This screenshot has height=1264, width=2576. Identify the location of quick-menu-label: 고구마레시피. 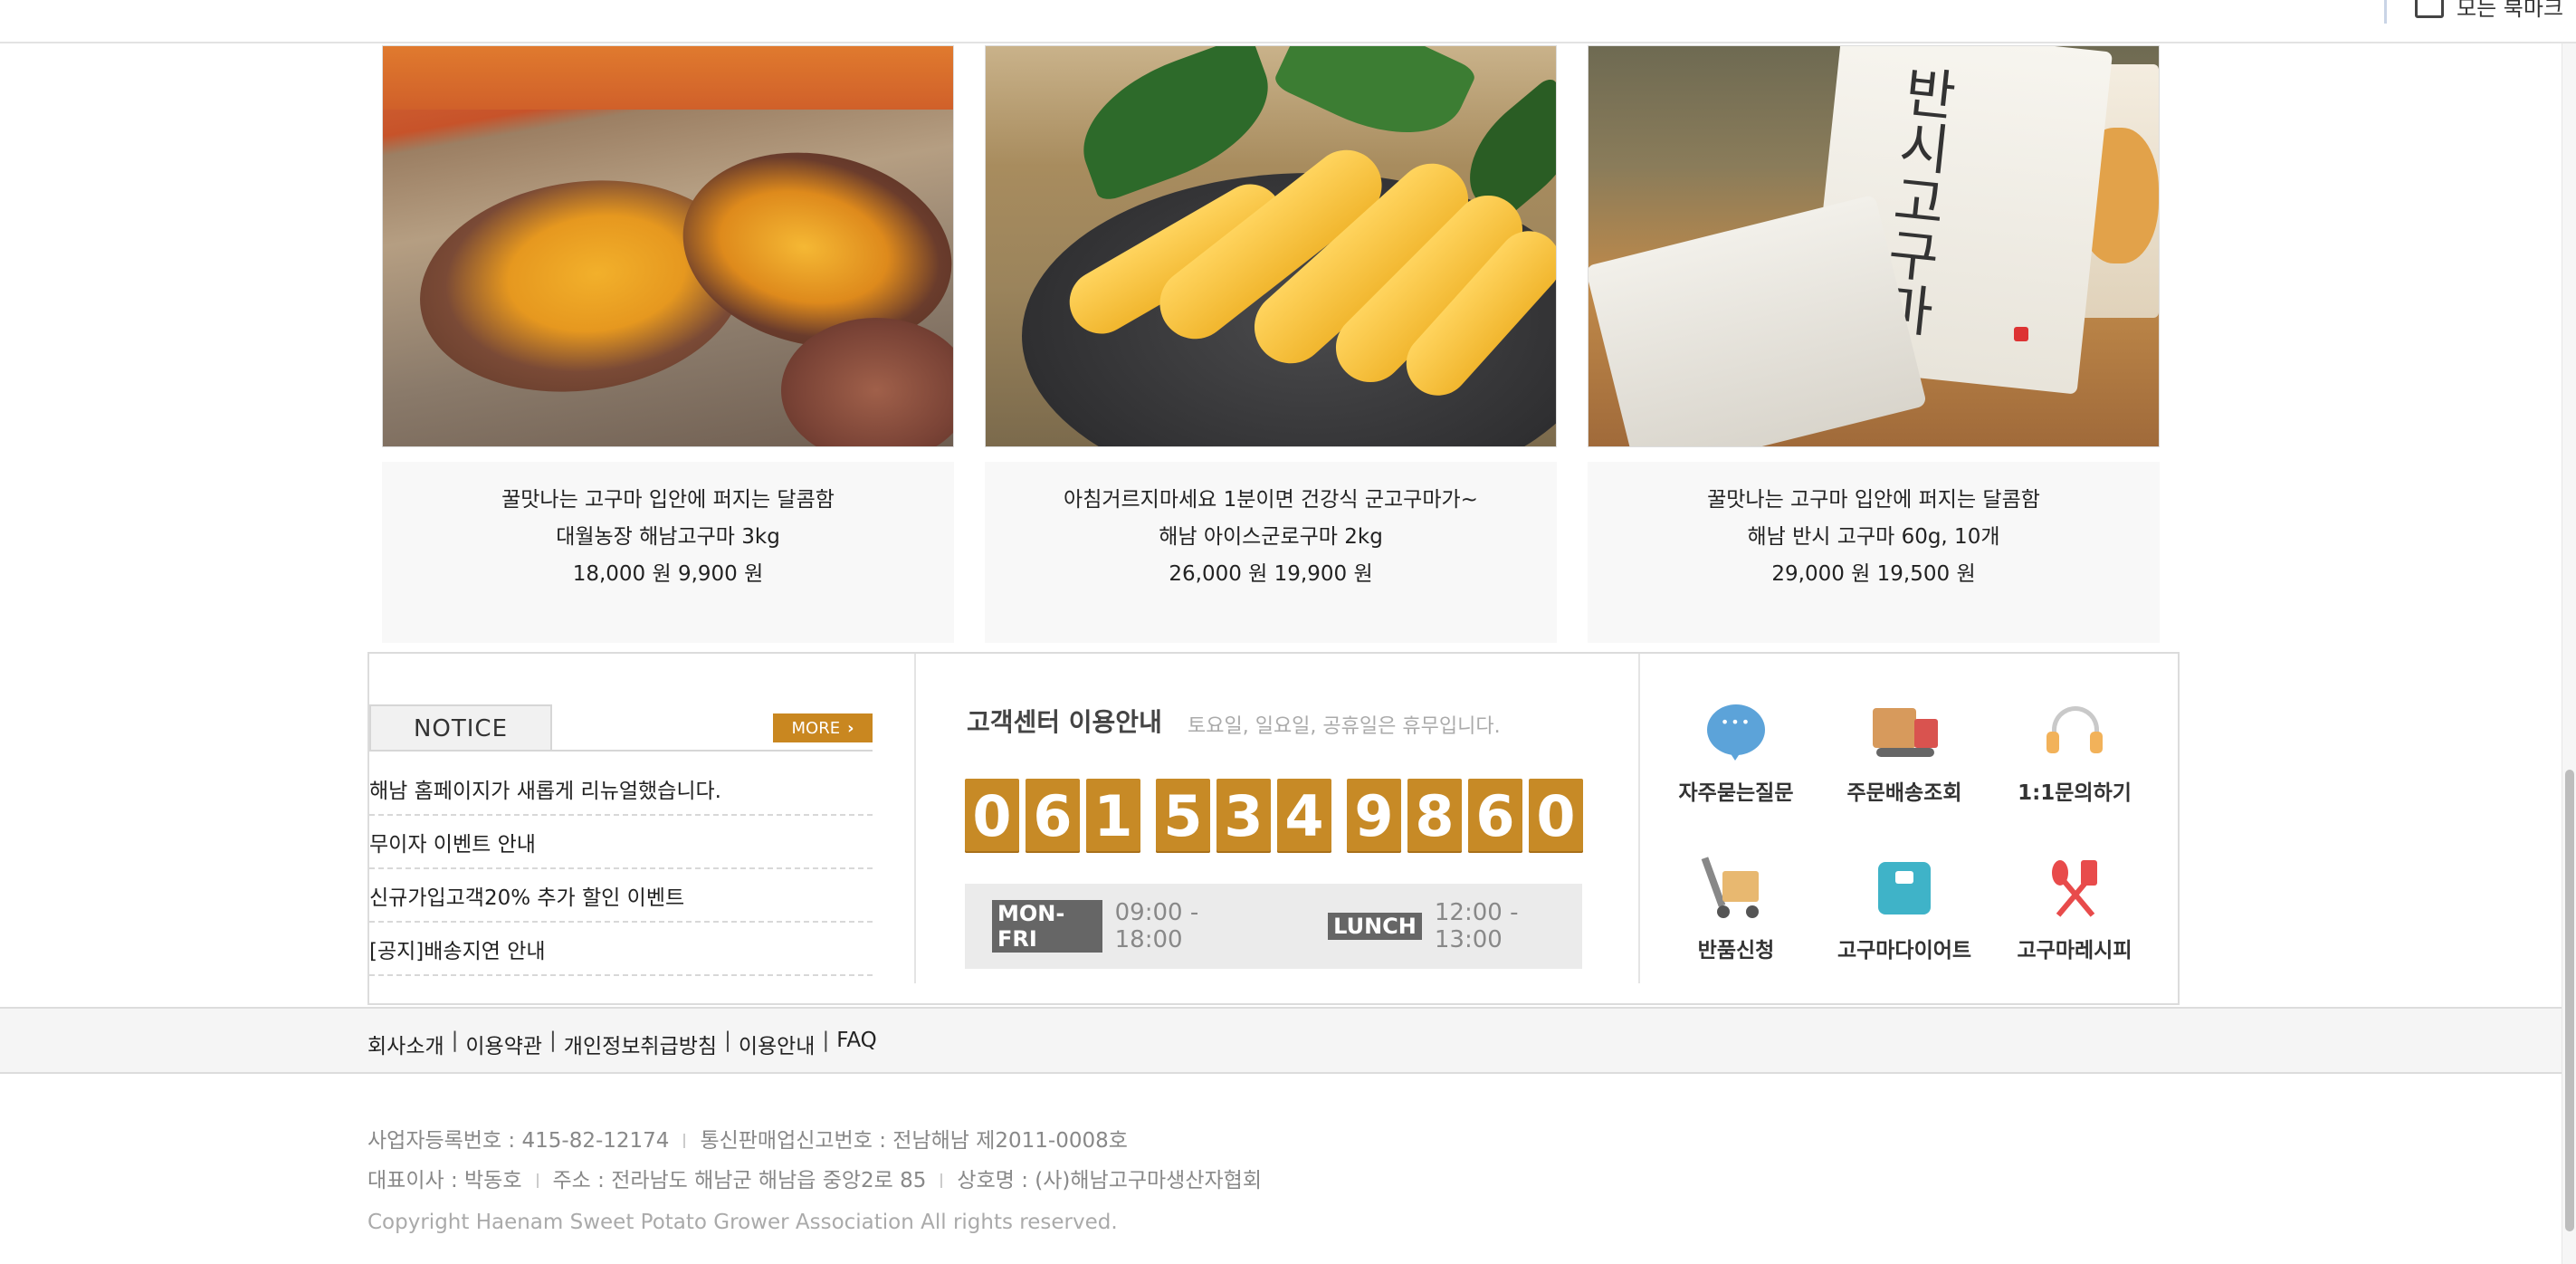
(2074, 950).